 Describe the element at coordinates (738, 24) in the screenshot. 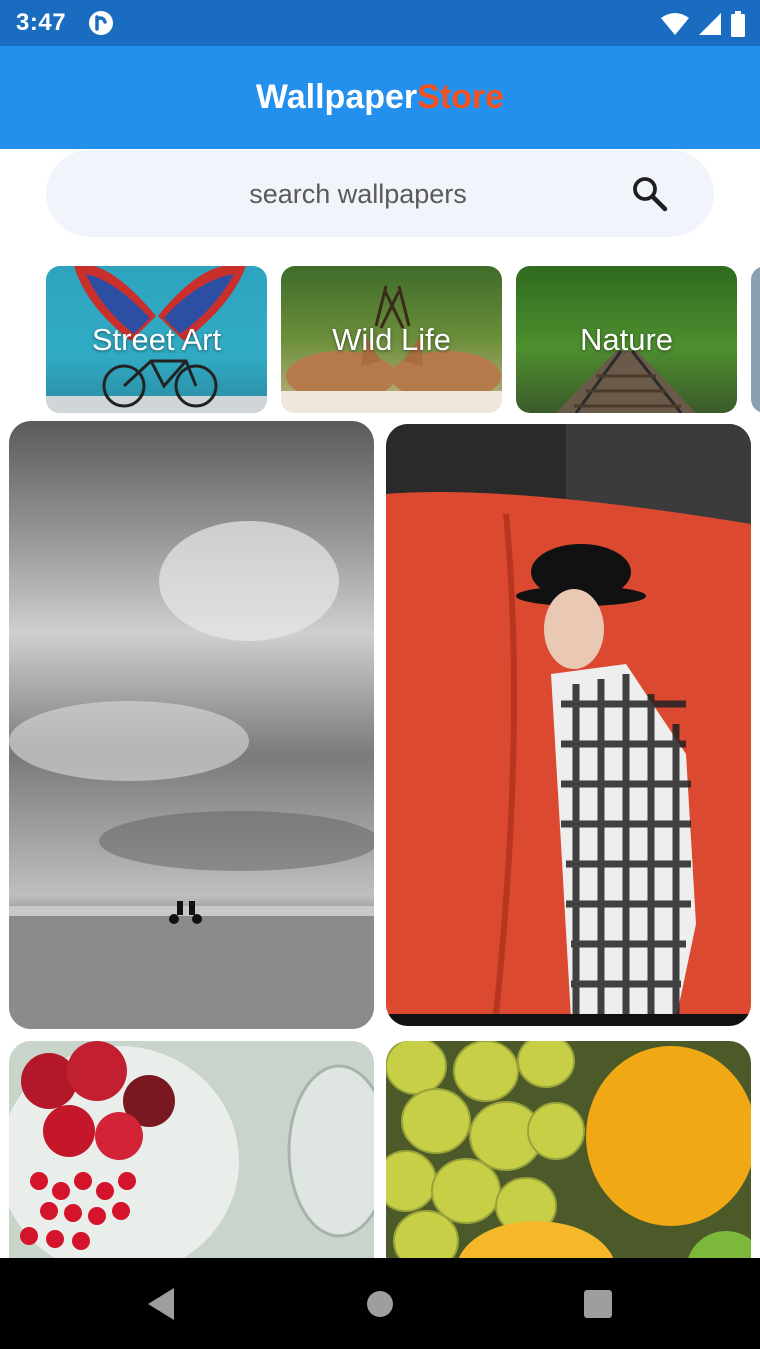

I see `battery-icon` at that location.